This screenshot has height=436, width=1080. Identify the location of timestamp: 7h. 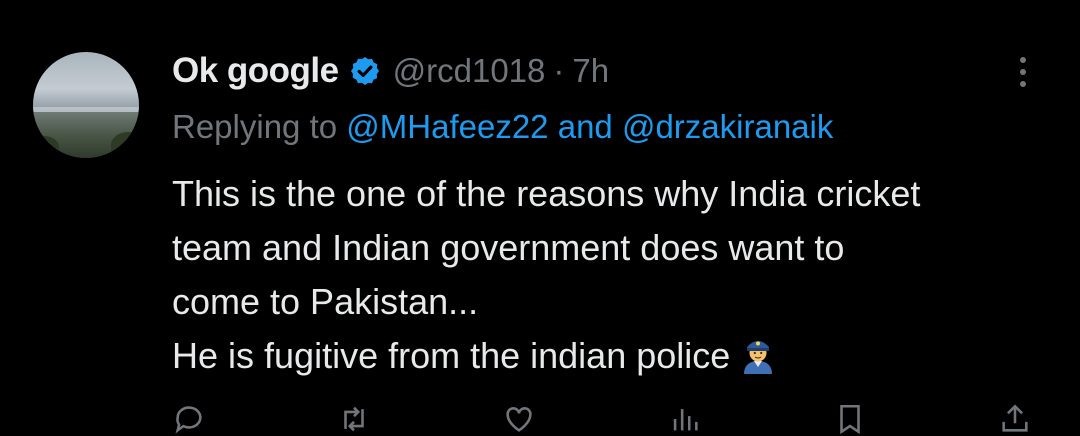
(590, 71).